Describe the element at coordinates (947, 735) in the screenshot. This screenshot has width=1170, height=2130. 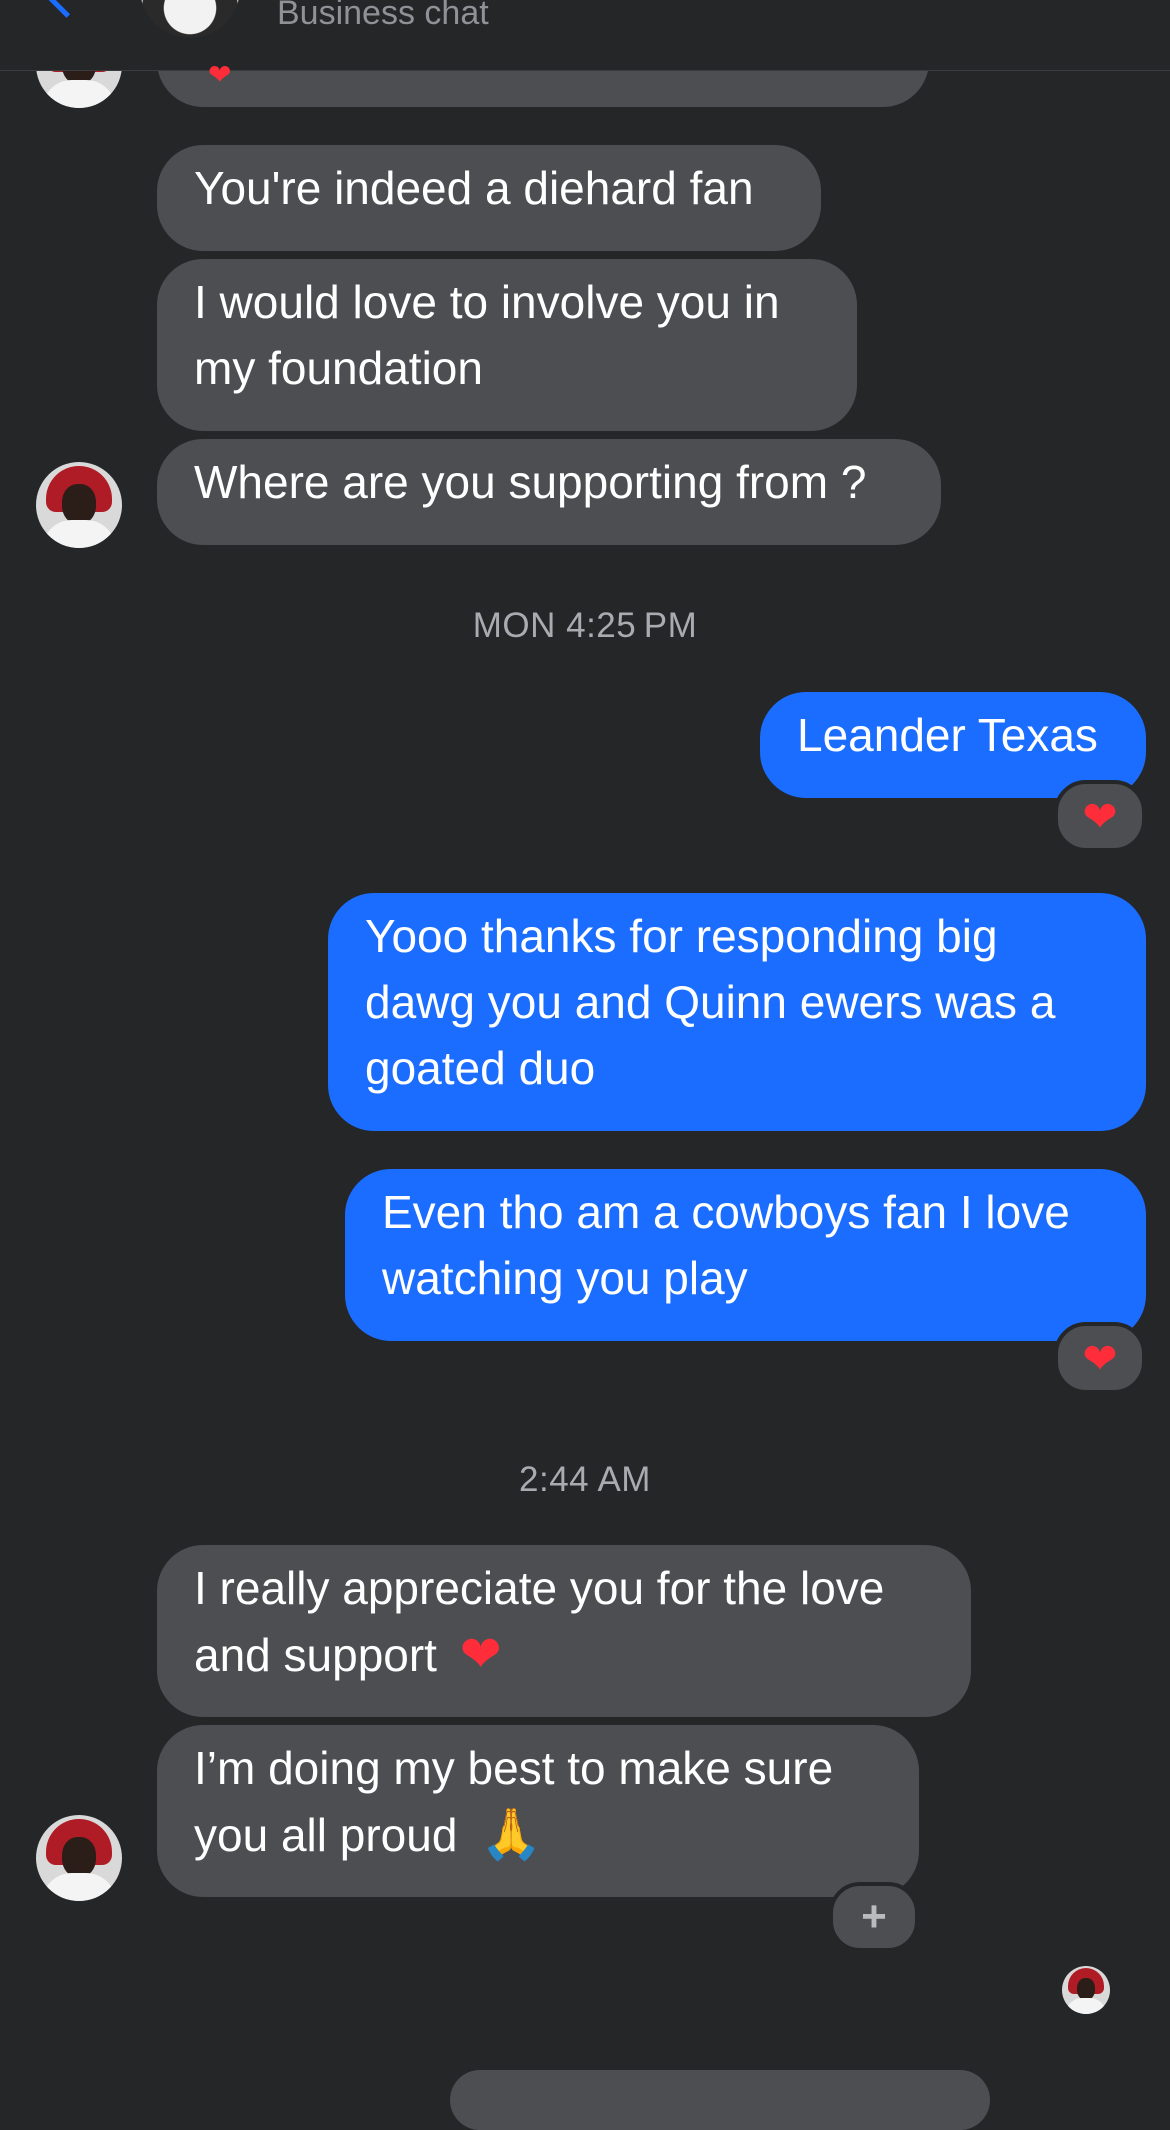
I see `message-text: Leander Texas` at that location.